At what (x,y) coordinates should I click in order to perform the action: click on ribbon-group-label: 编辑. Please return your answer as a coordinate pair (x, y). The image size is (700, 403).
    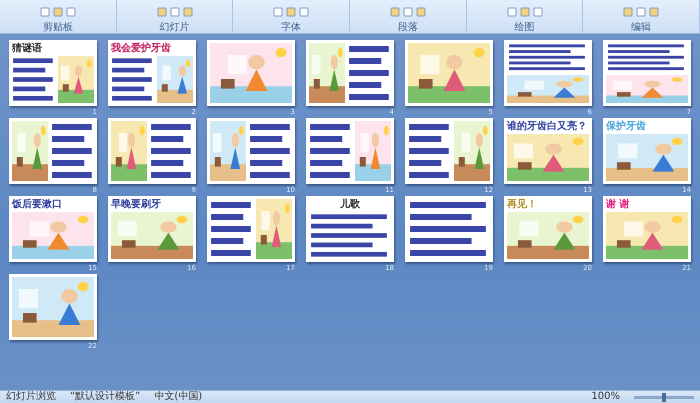
    Looking at the image, I should click on (641, 27).